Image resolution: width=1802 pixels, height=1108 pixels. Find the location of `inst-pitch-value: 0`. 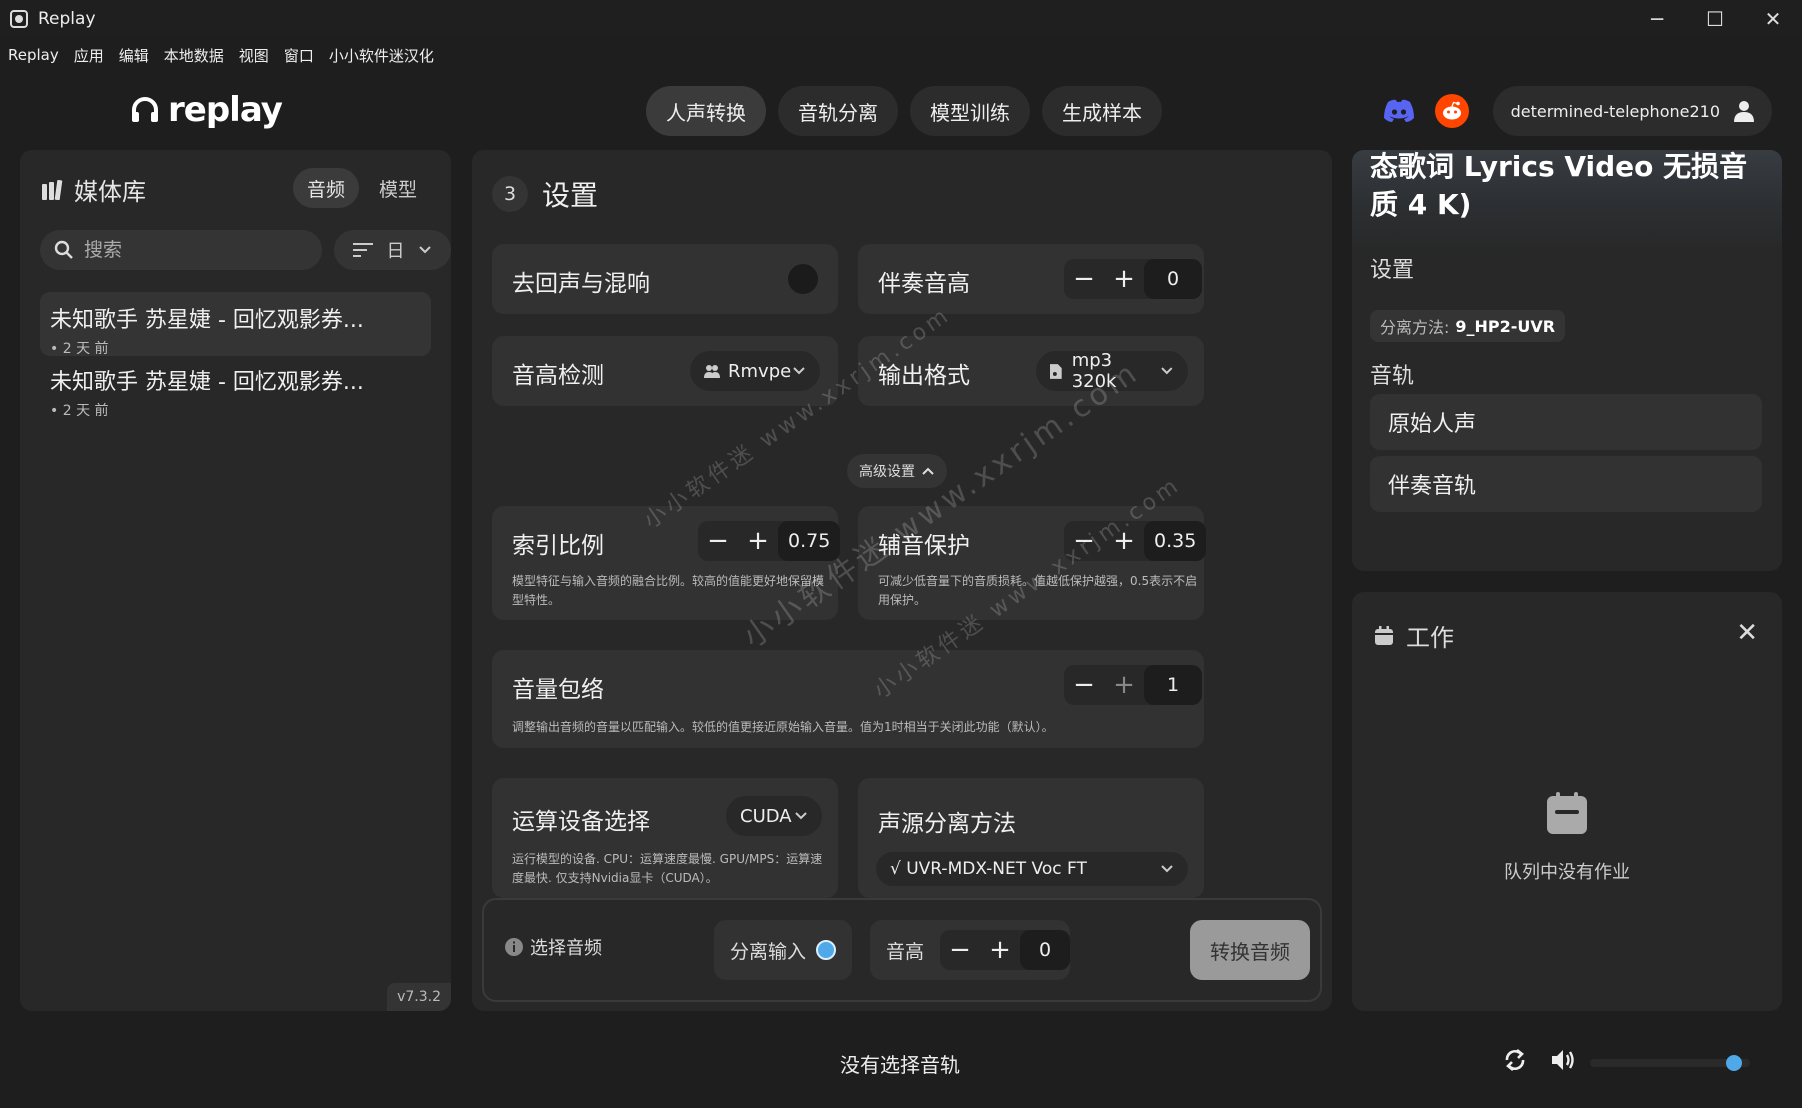

inst-pitch-value: 0 is located at coordinates (1173, 279).